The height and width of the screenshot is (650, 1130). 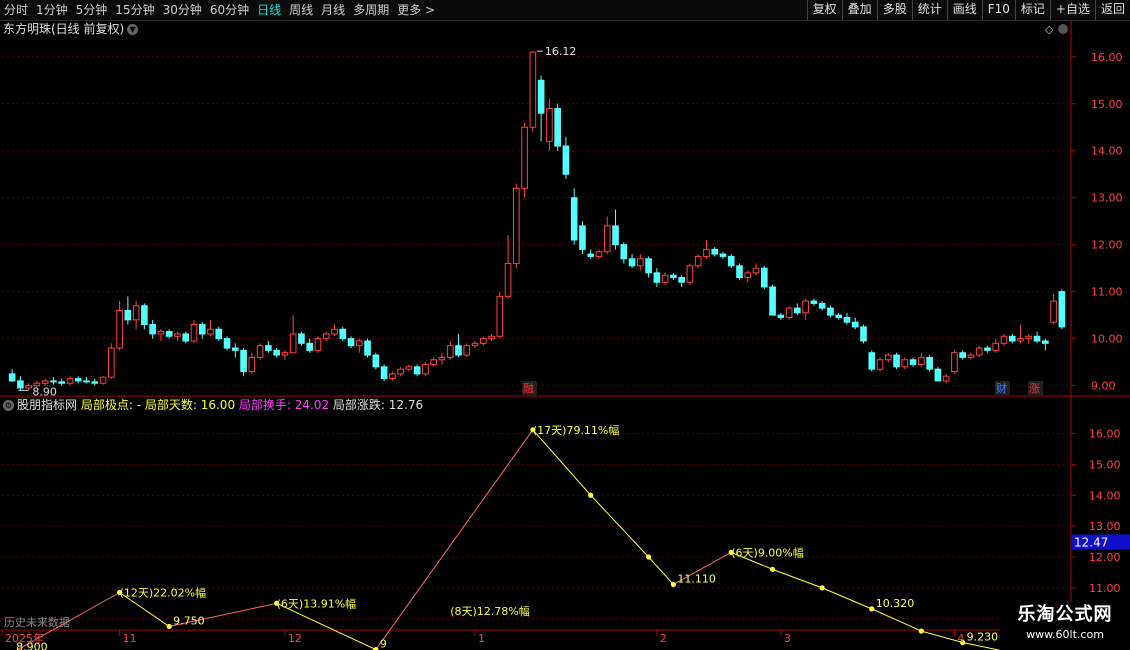 I want to click on low-price-label: 8.90, so click(x=44, y=391).